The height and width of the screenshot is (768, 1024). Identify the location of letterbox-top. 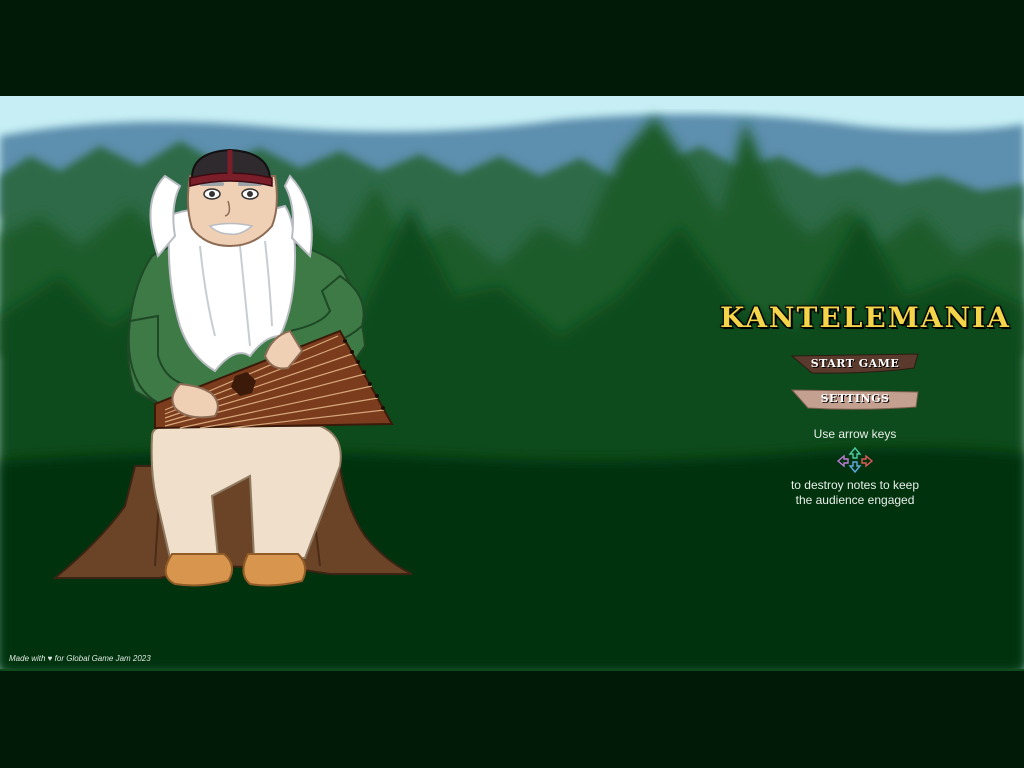
(512, 48).